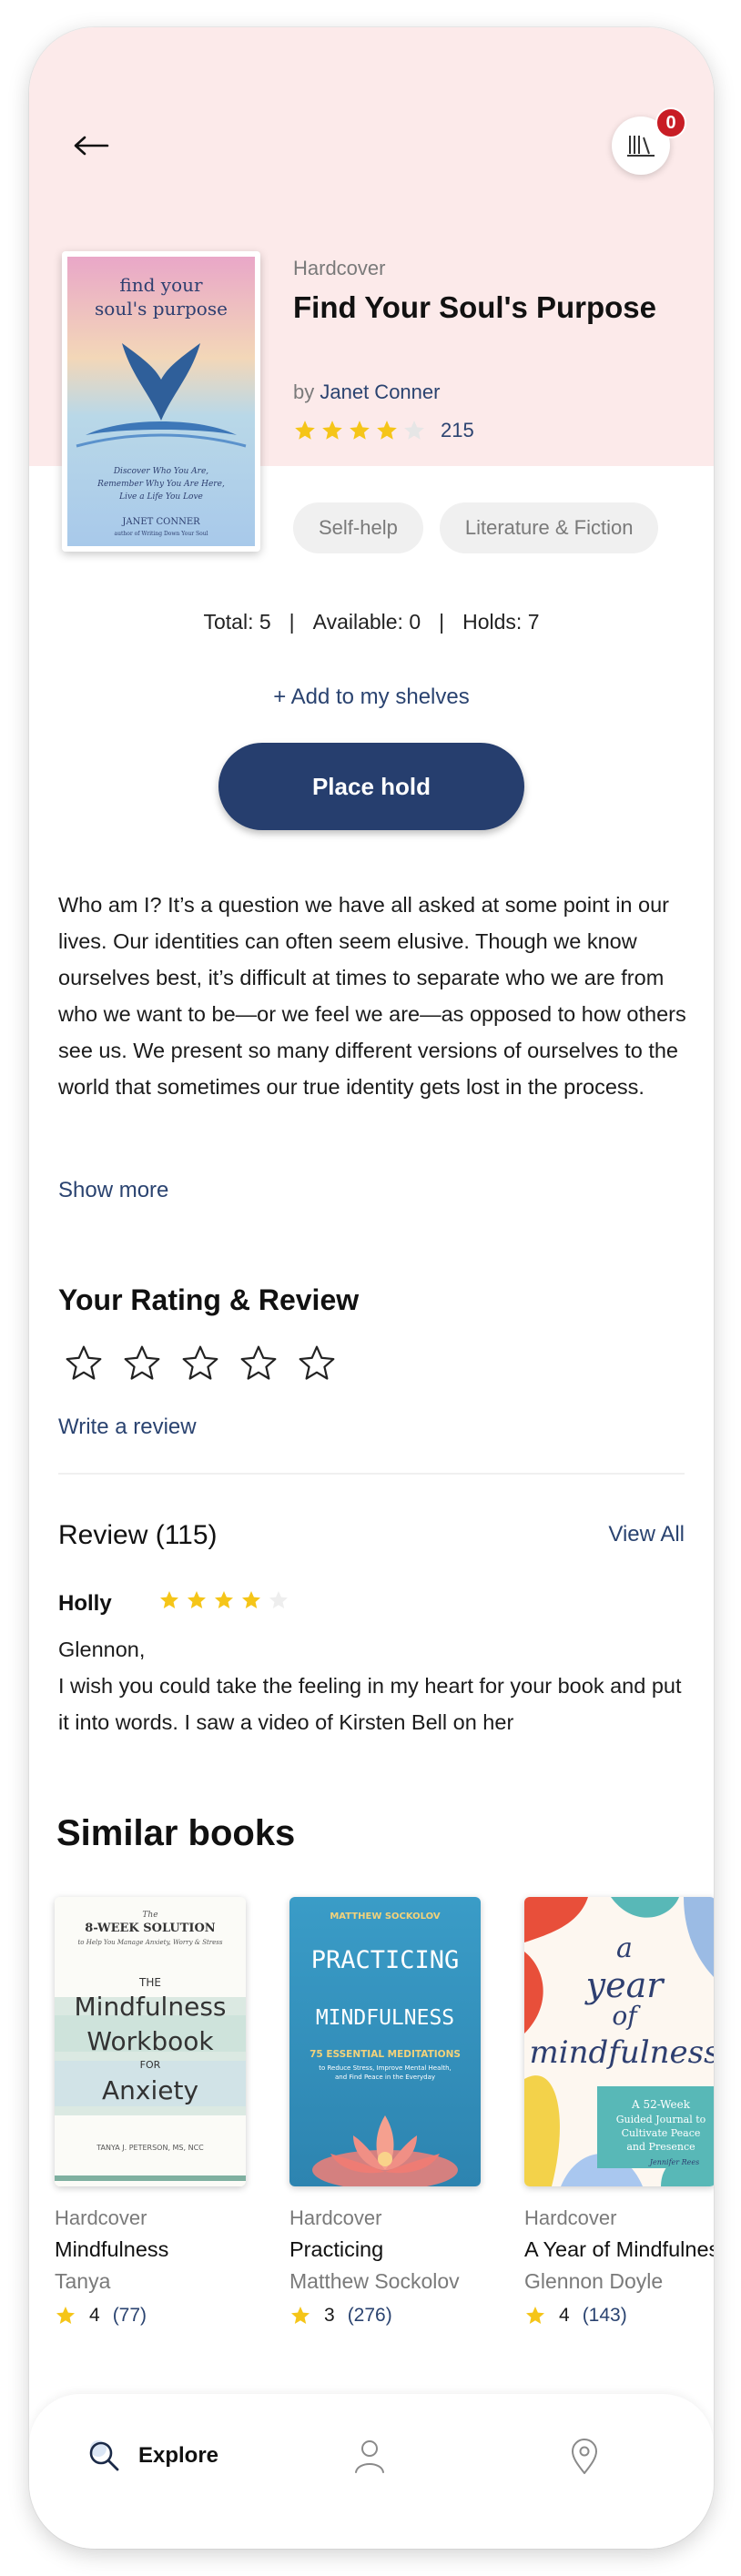 Image resolution: width=741 pixels, height=2576 pixels. Describe the element at coordinates (371, 1474) in the screenshot. I see `section-divider` at that location.